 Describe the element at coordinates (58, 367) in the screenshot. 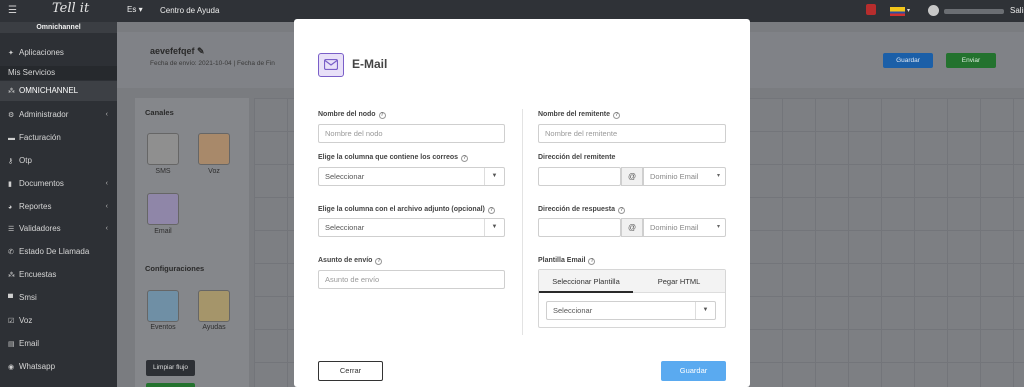

I see `sidebar-item-whatsapp: ◉ Whatsapp` at that location.